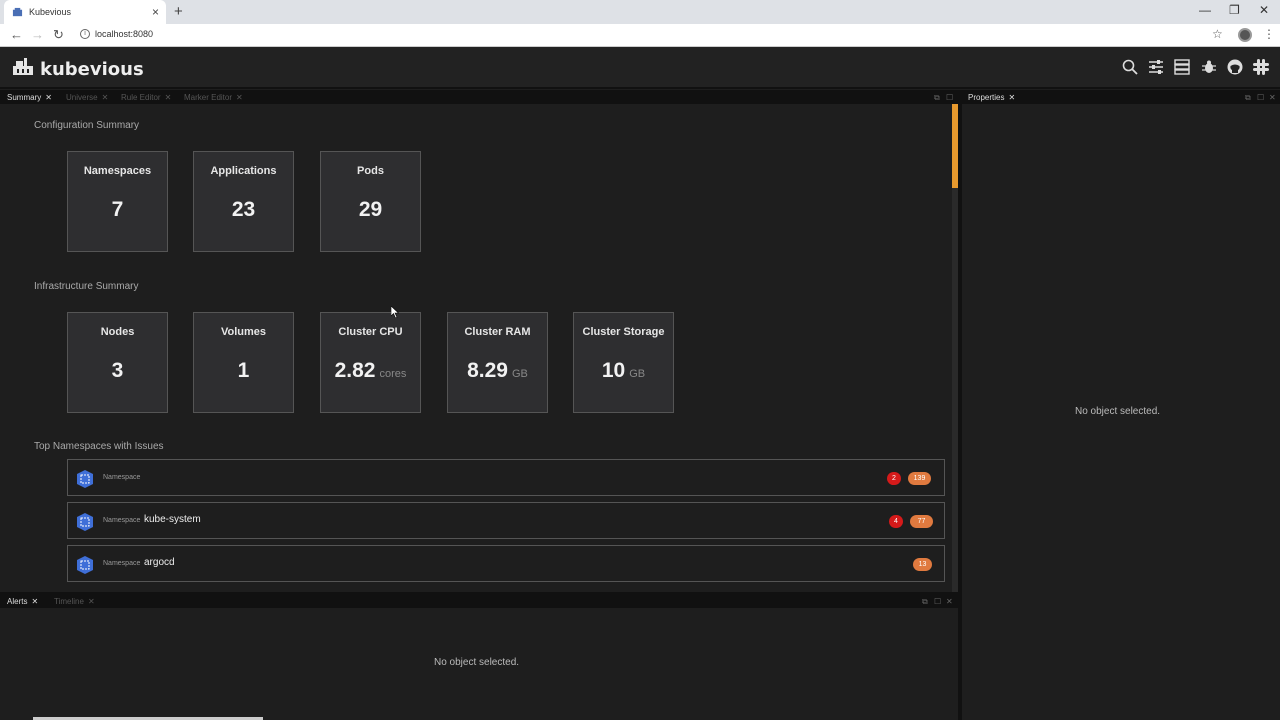  What do you see at coordinates (74, 601) in the screenshot?
I see `tab-timeline: Timeline ✕` at bounding box center [74, 601].